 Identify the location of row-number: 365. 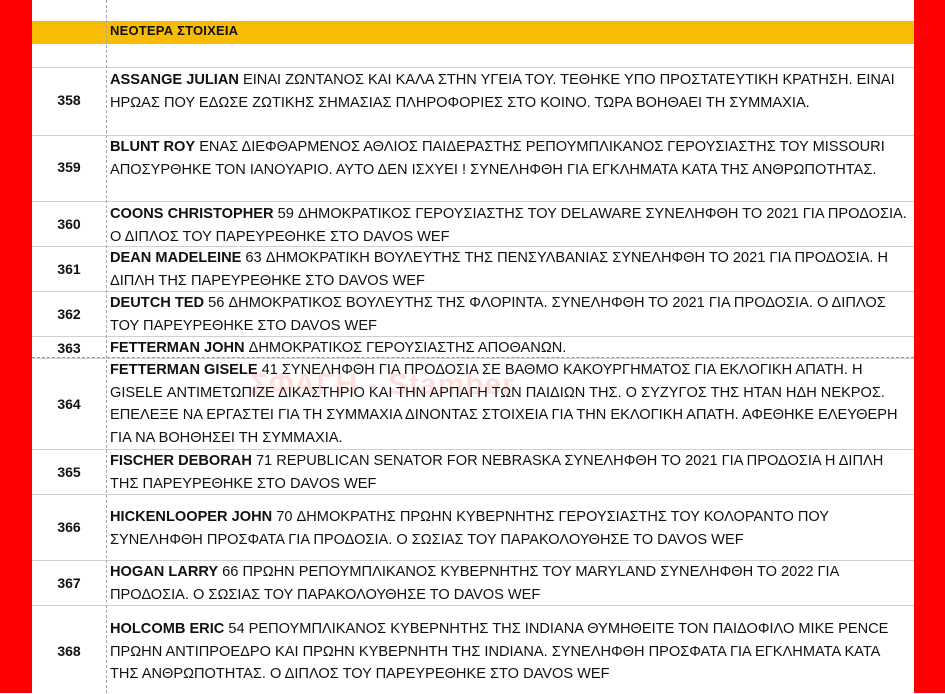
(69, 472).